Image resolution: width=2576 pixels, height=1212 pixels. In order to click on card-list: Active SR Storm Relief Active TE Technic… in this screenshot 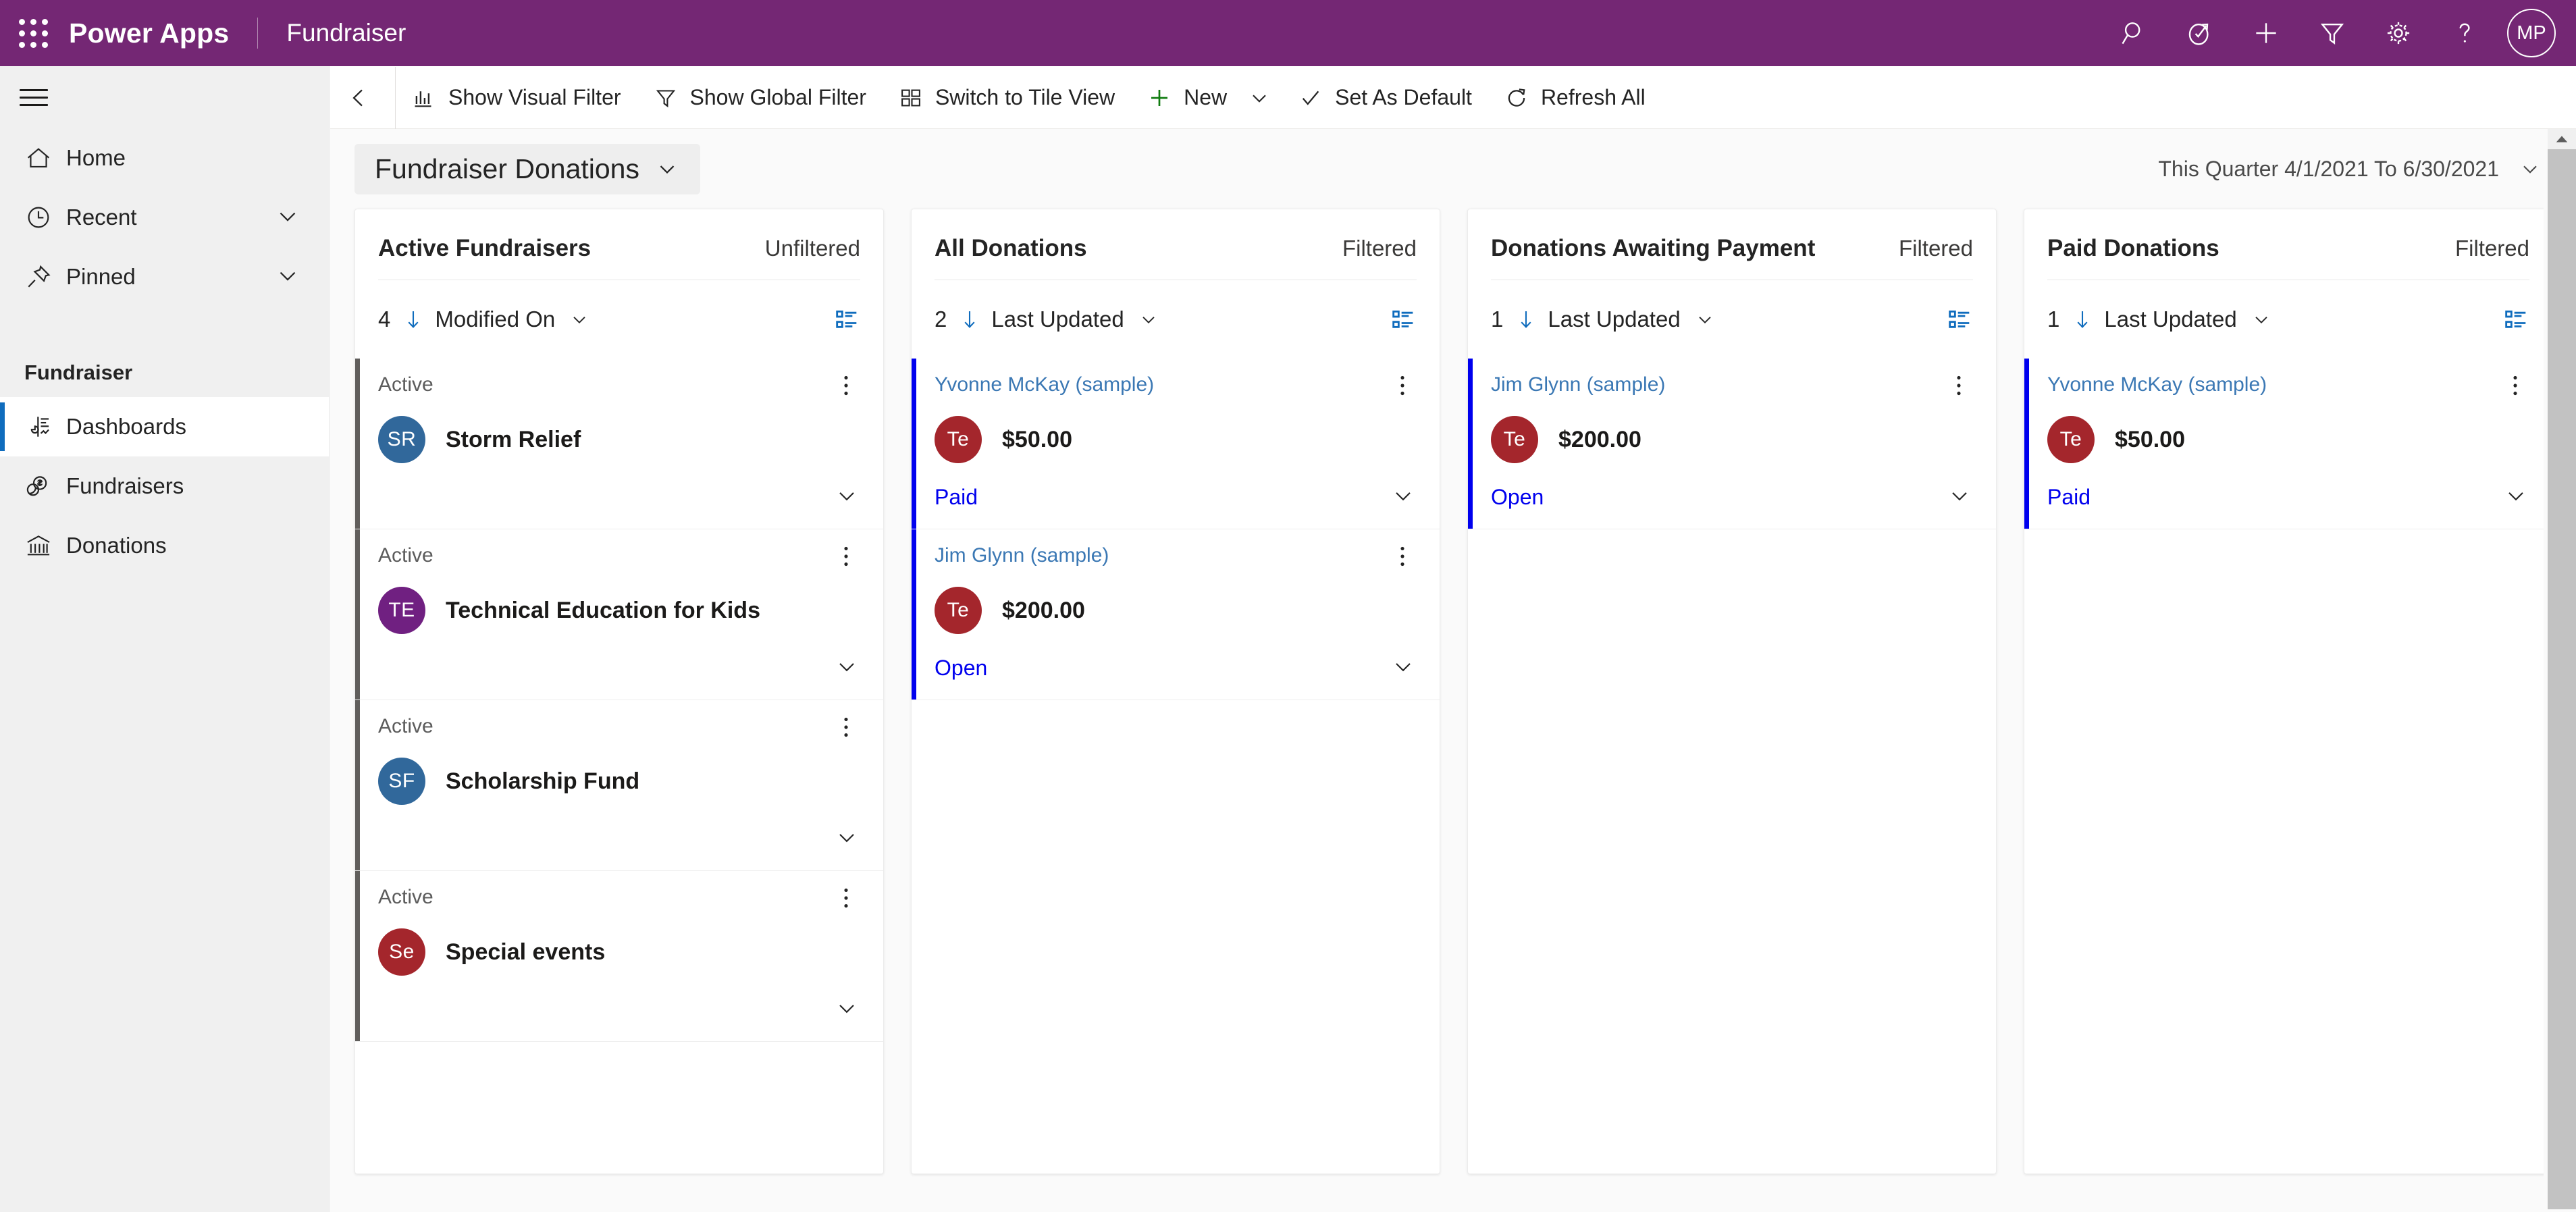, I will do `click(619, 766)`.